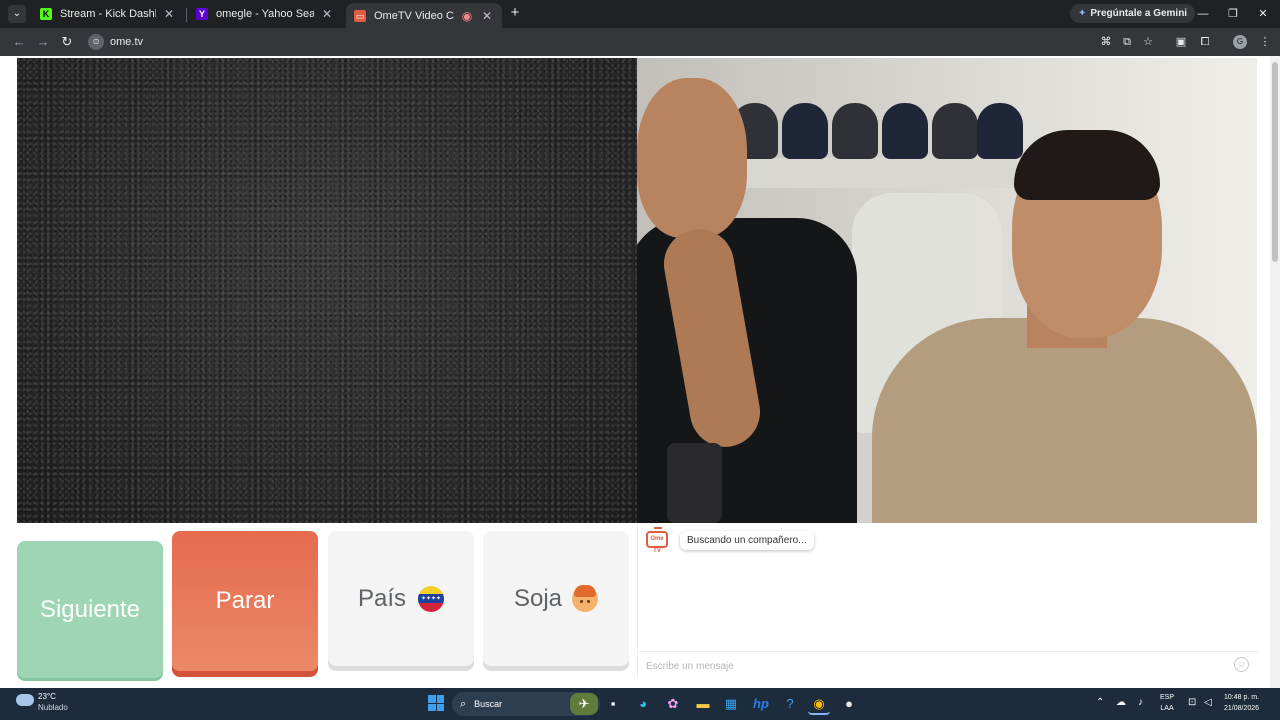 This screenshot has height=720, width=1280. What do you see at coordinates (463, 703) in the screenshot?
I see `search-icon: ⌕` at bounding box center [463, 703].